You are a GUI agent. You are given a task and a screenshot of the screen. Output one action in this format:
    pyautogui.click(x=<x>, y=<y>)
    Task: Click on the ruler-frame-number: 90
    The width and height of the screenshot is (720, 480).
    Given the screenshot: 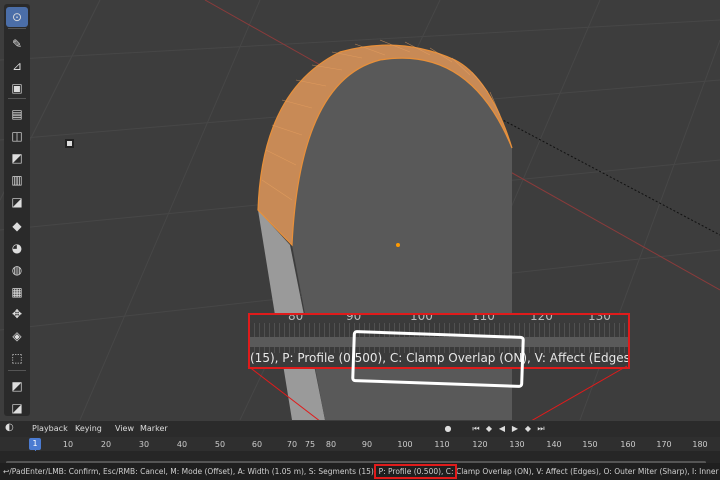 What is the action you would take?
    pyautogui.click(x=367, y=444)
    